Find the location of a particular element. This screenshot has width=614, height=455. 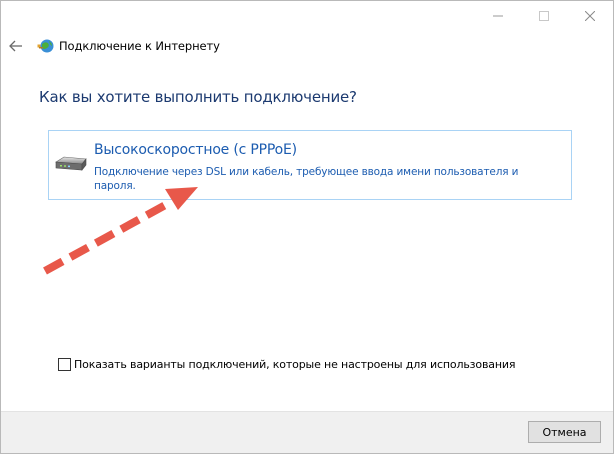

maximize-icon is located at coordinates (544, 16).